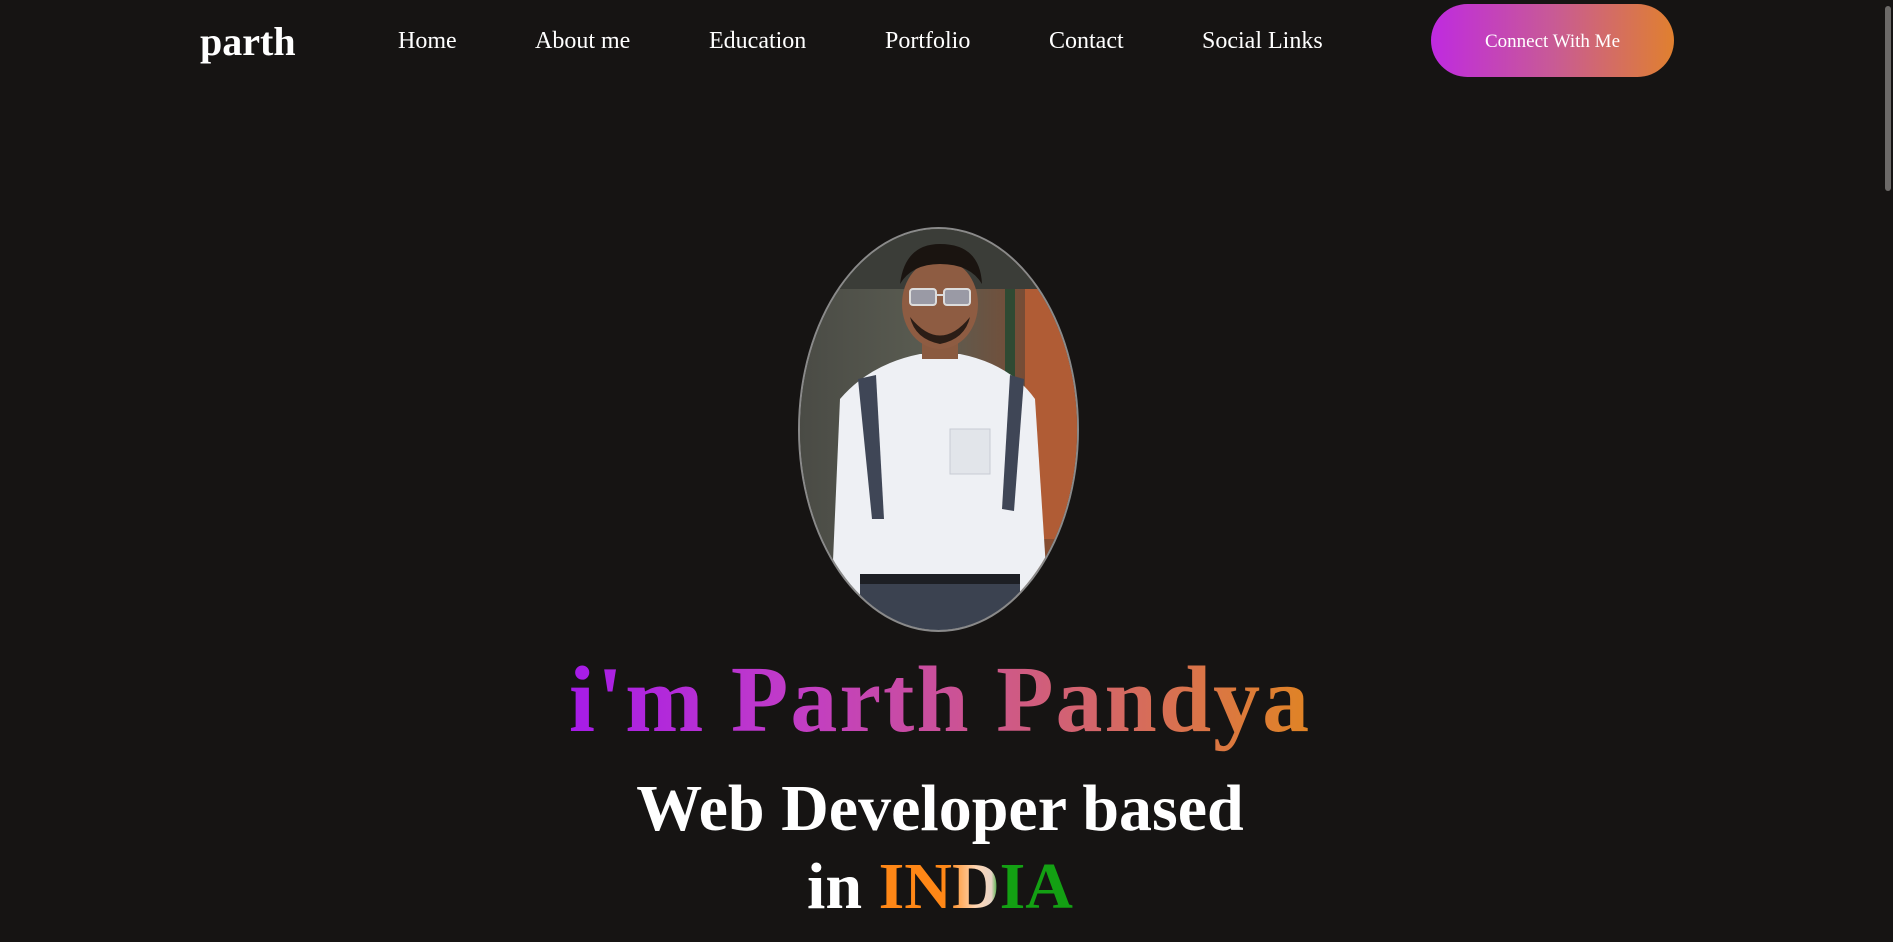 This screenshot has height=942, width=1893. What do you see at coordinates (582, 41) in the screenshot?
I see `nav-about-me: About me` at bounding box center [582, 41].